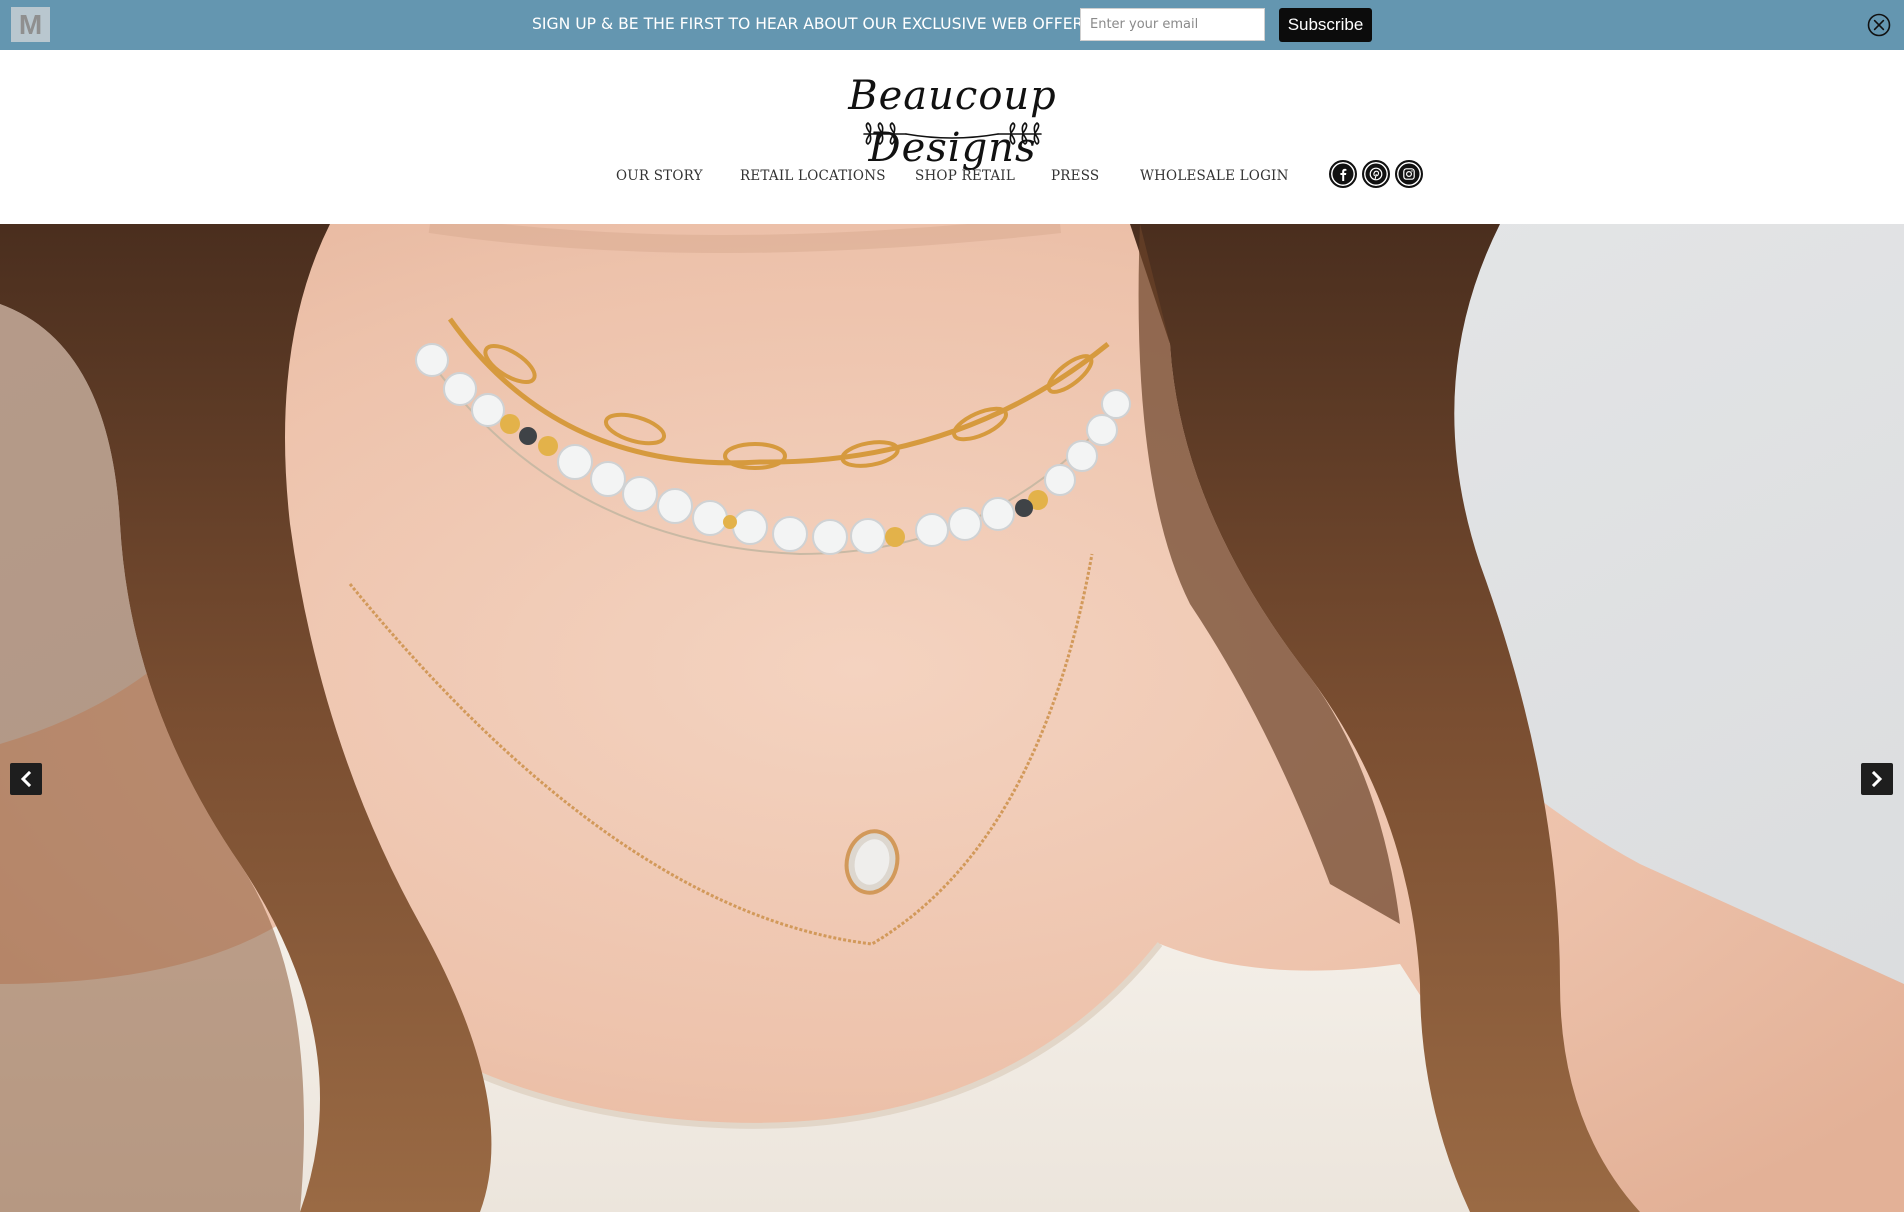 This screenshot has height=1212, width=1904. I want to click on promo-logo: M, so click(30, 24).